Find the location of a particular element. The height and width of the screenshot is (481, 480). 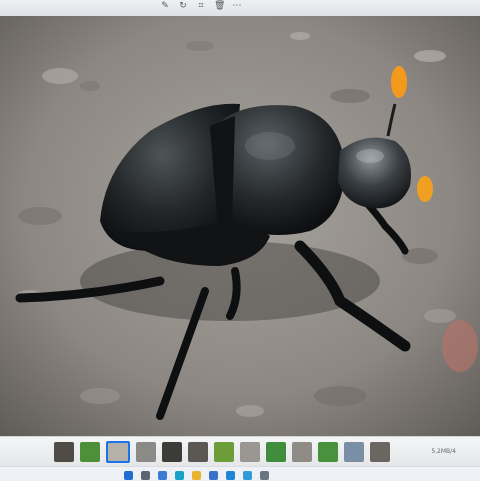

image-counter: 5.2MB/4 is located at coordinates (443, 451).